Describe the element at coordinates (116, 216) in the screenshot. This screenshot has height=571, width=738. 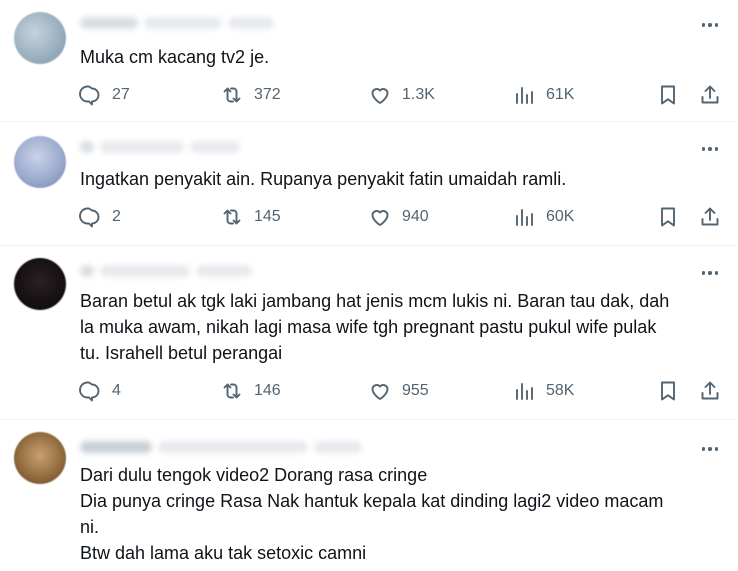
I see `reply-count: 2` at that location.